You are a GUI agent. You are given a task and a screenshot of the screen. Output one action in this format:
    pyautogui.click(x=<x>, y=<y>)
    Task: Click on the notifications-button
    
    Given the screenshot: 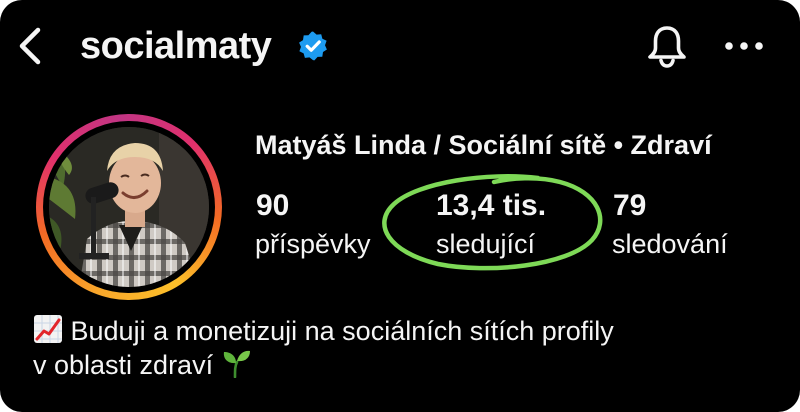 What is the action you would take?
    pyautogui.click(x=667, y=46)
    